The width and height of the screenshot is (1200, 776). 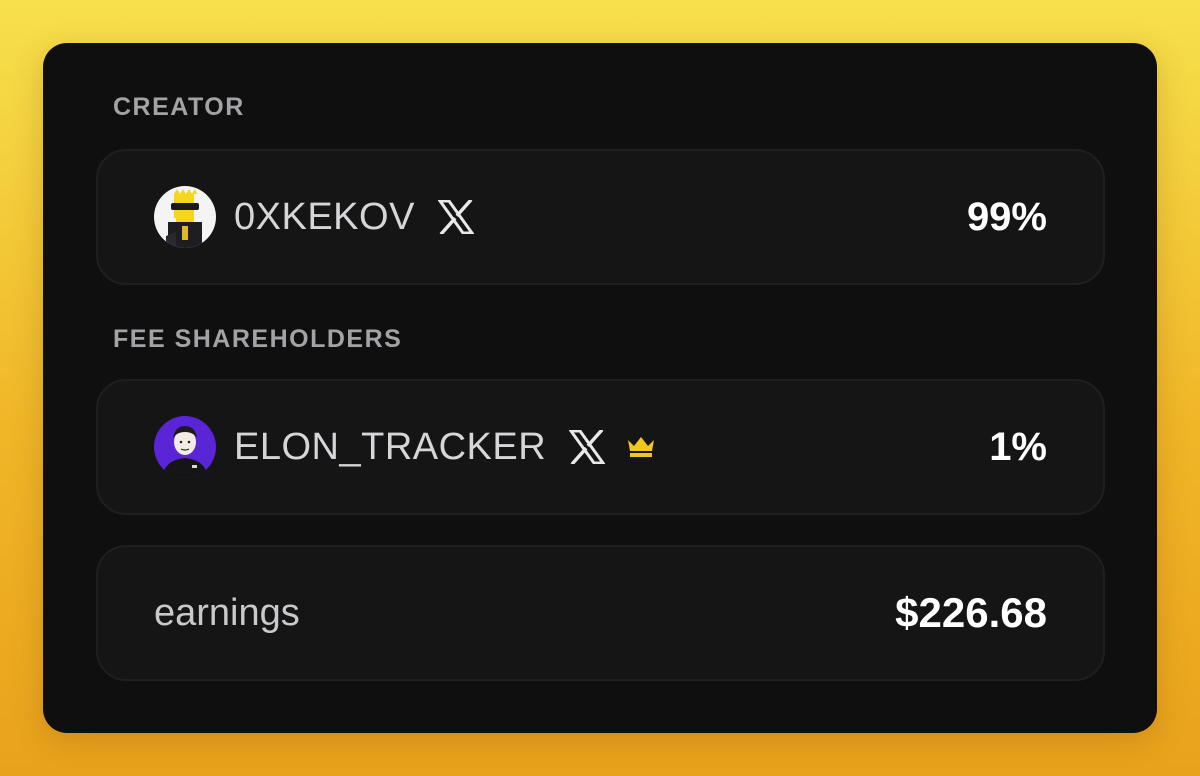 What do you see at coordinates (1018, 446) in the screenshot?
I see `shareholder-share: 1%` at bounding box center [1018, 446].